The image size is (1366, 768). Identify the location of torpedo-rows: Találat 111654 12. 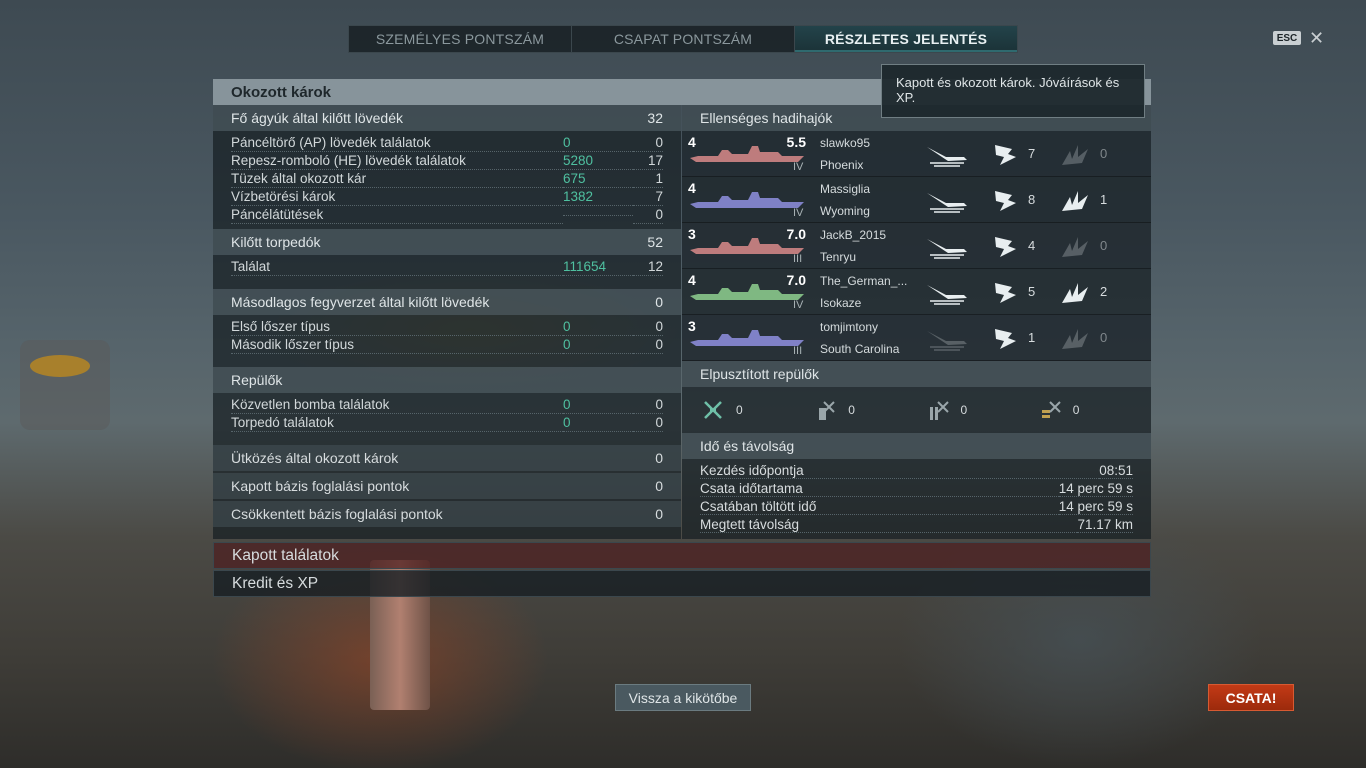
(447, 268).